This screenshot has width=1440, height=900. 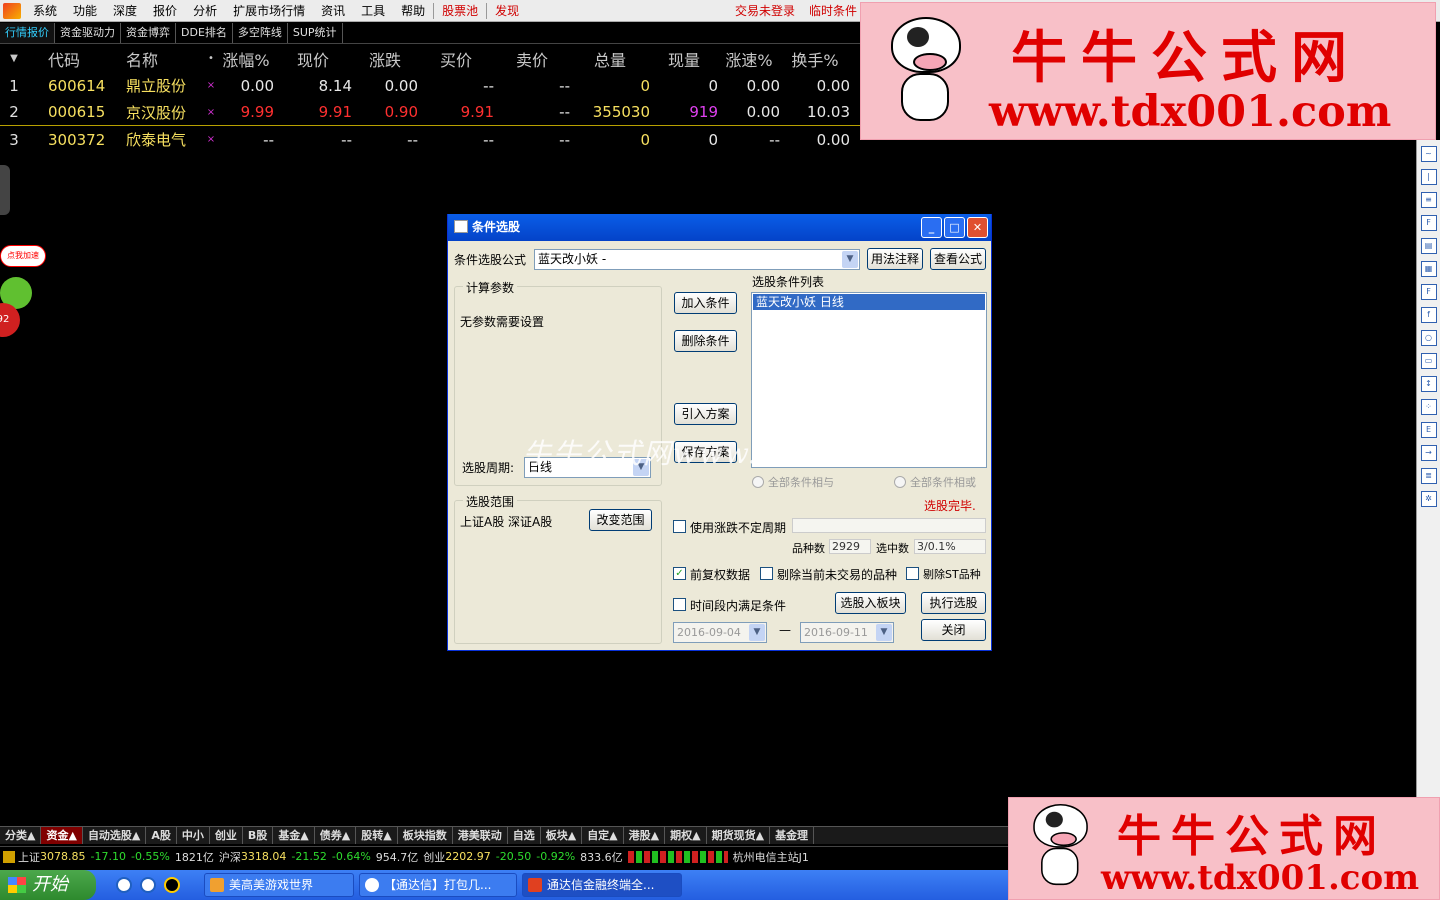 What do you see at coordinates (1428, 338) in the screenshot?
I see `circle-icon: ○` at bounding box center [1428, 338].